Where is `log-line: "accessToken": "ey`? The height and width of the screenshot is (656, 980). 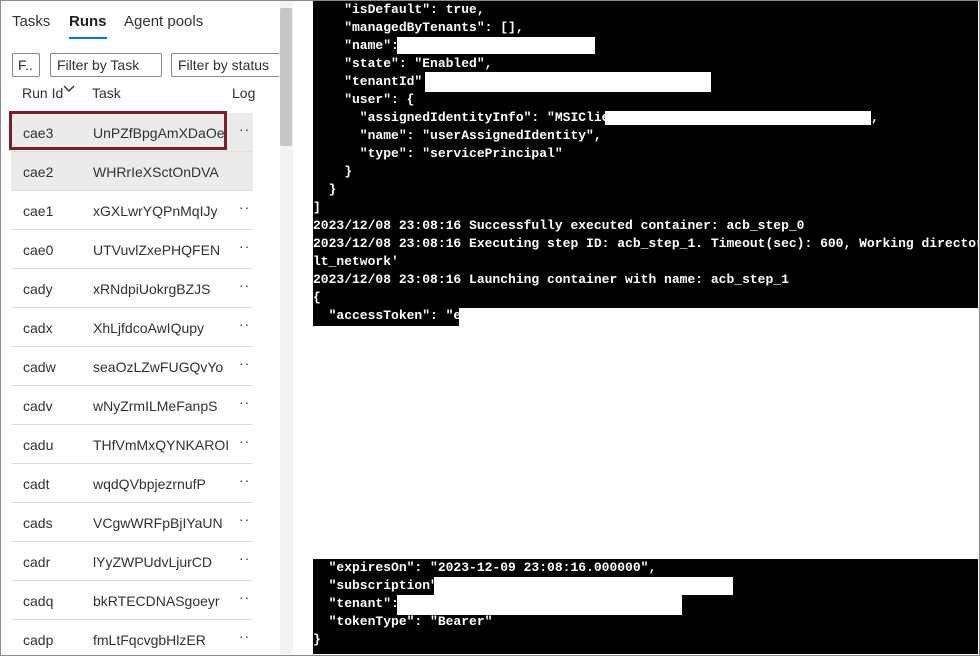
log-line: "accessToken": "ey is located at coordinates (391, 315).